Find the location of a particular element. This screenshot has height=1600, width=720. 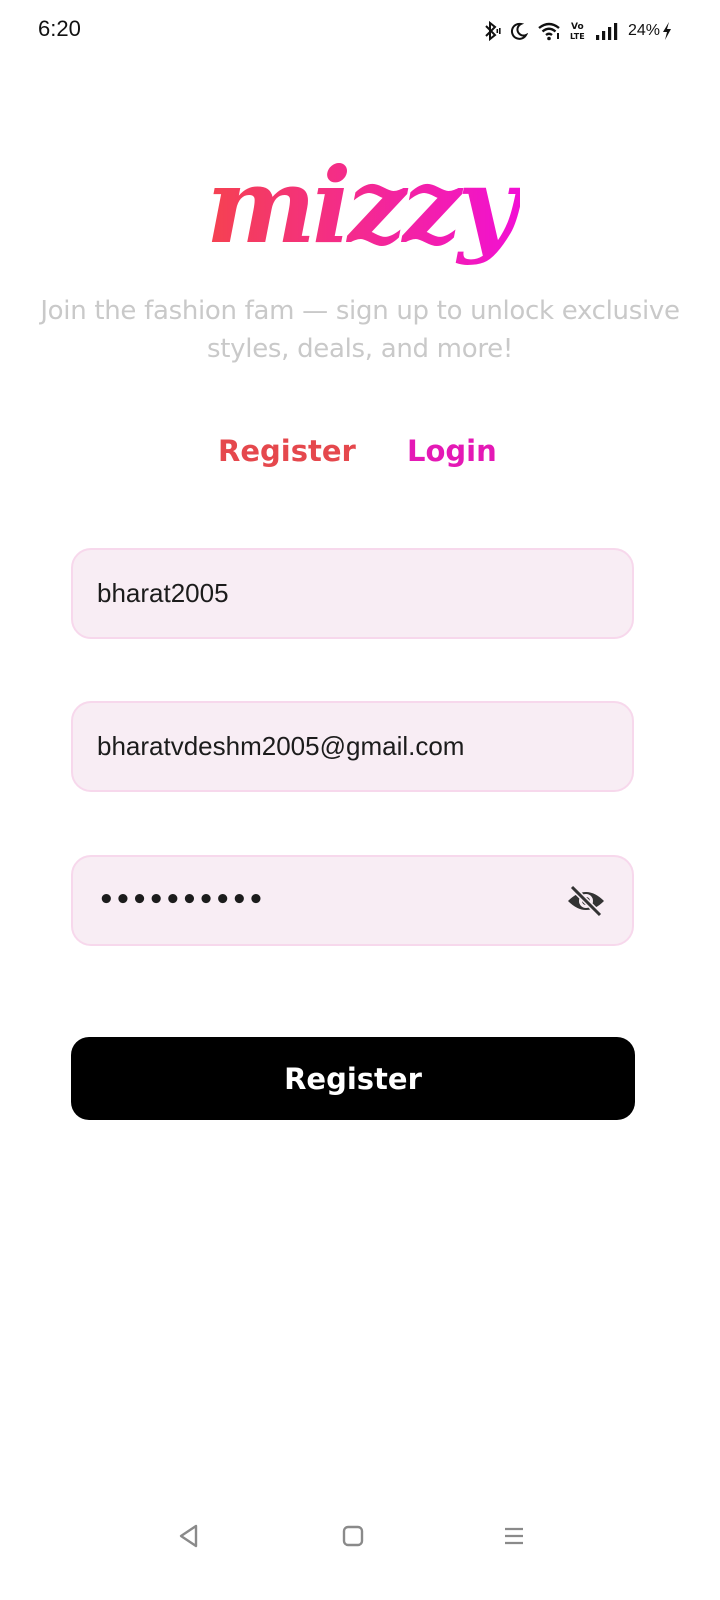

username-field-container is located at coordinates (352, 593).